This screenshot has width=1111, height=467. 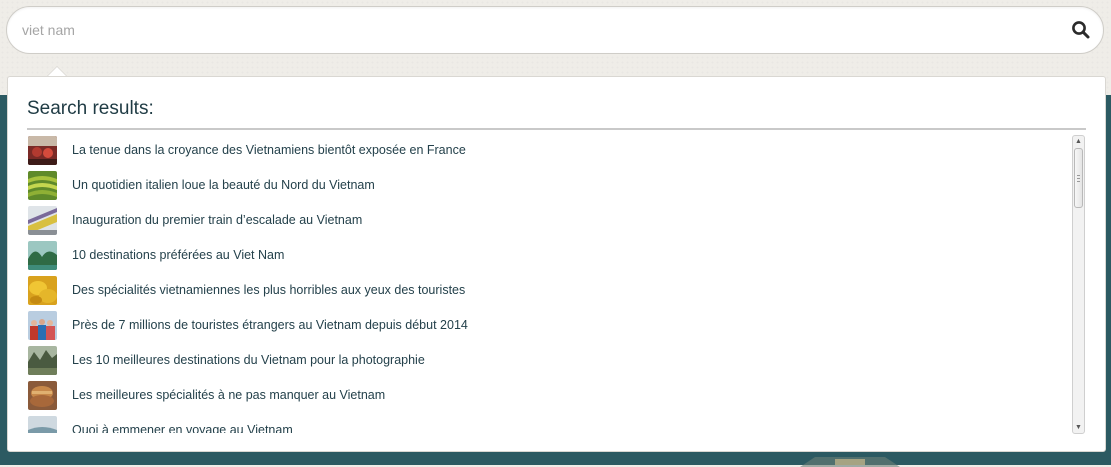 What do you see at coordinates (1078, 427) in the screenshot?
I see `scroll-down-arrow-icon: ▼` at bounding box center [1078, 427].